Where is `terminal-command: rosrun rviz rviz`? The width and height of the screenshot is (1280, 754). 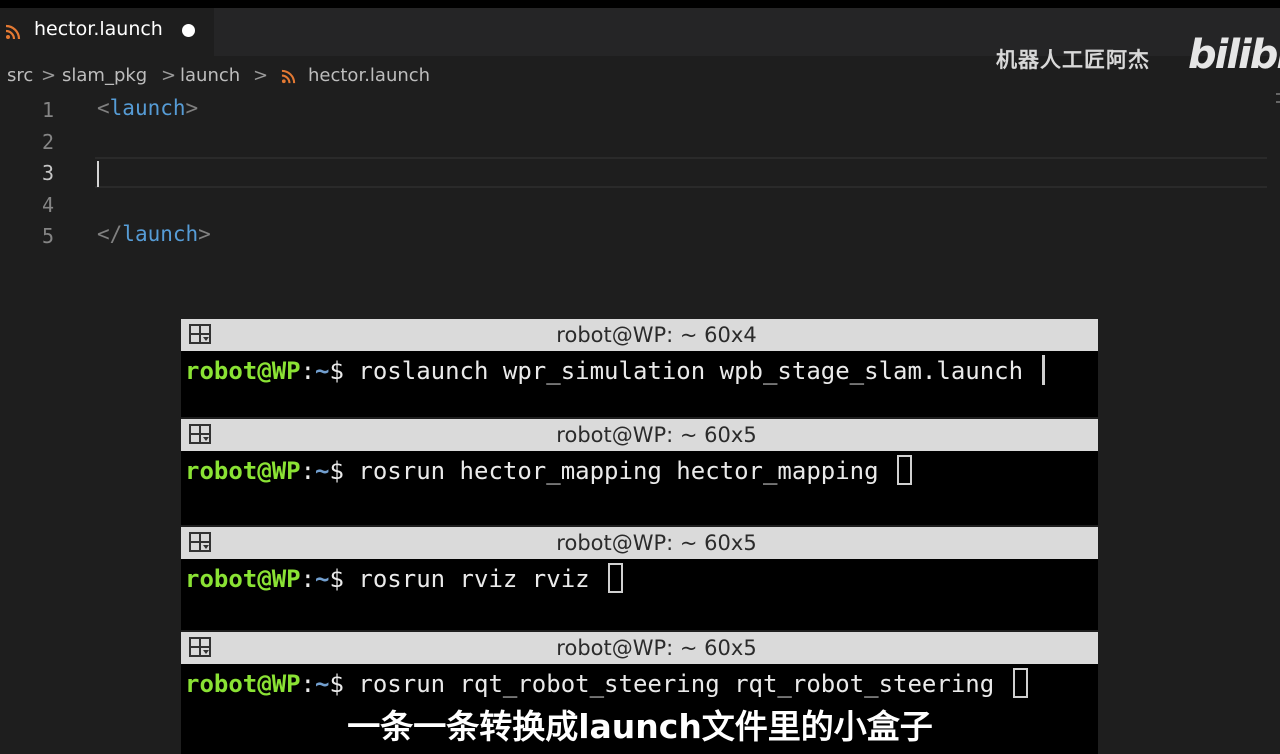 terminal-command: rosrun rviz rviz is located at coordinates (474, 579).